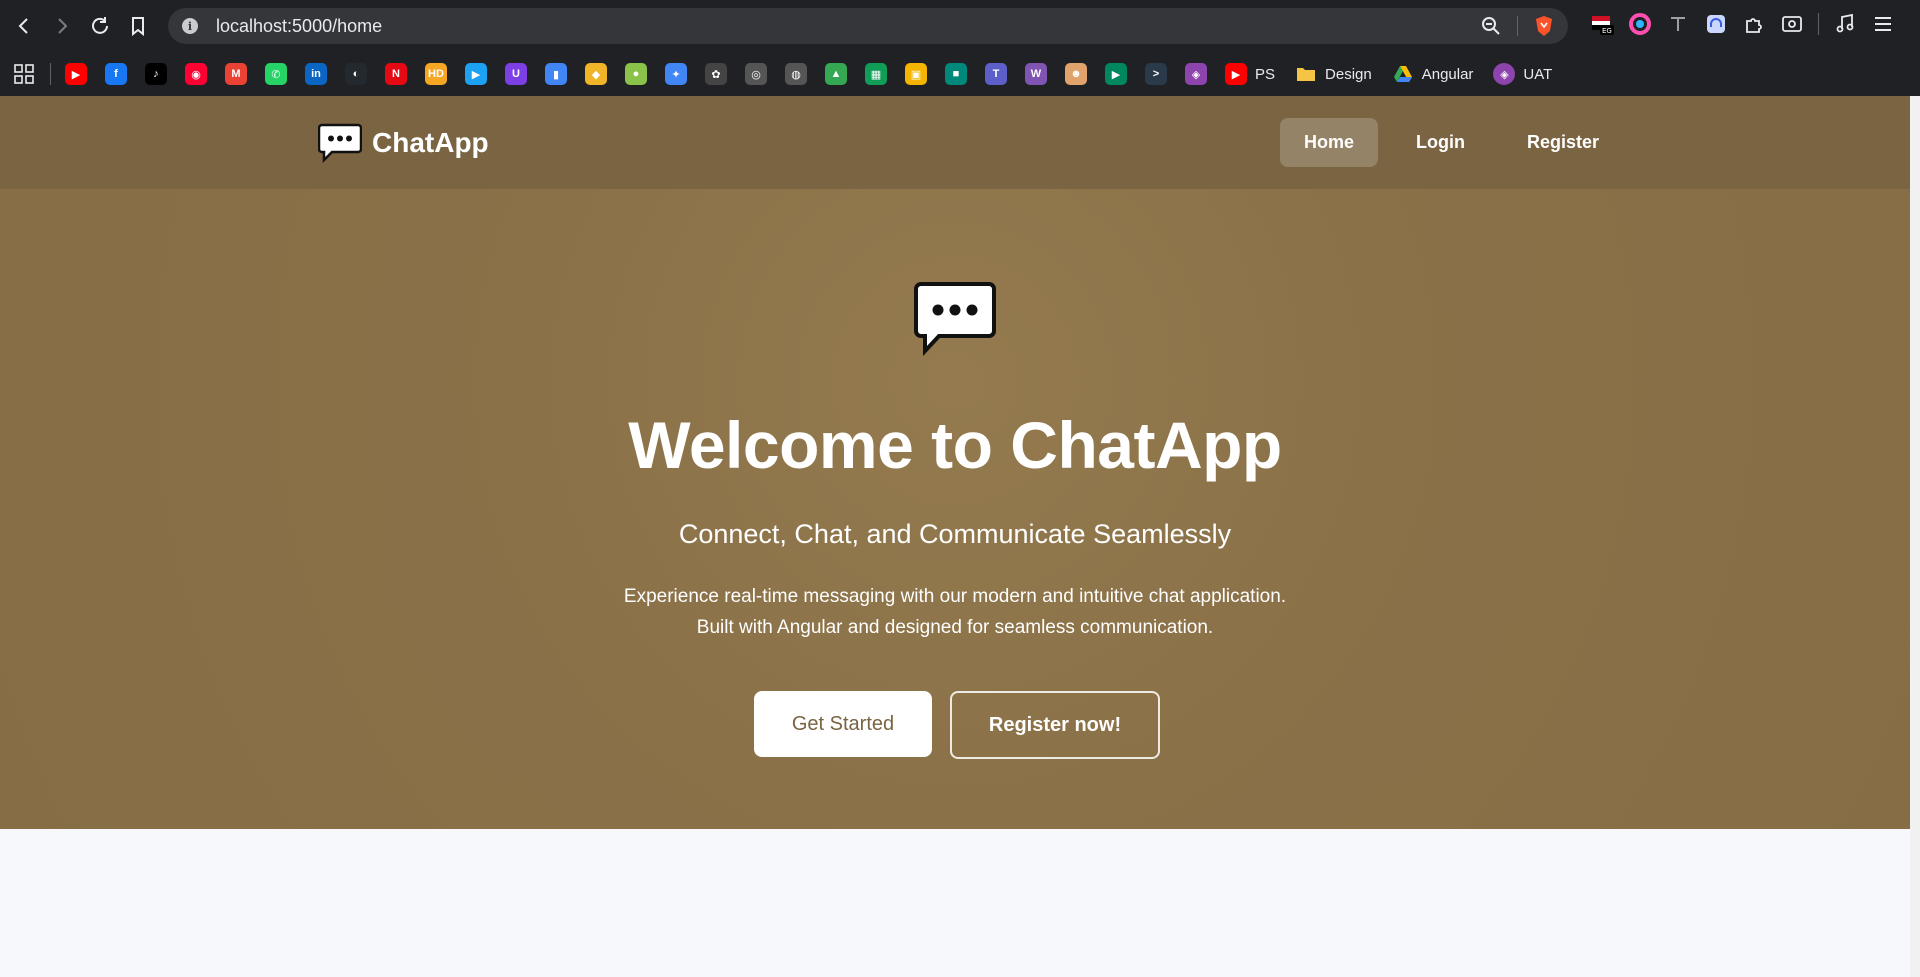  What do you see at coordinates (1754, 24) in the screenshot?
I see `extensions-puzzle-icon` at bounding box center [1754, 24].